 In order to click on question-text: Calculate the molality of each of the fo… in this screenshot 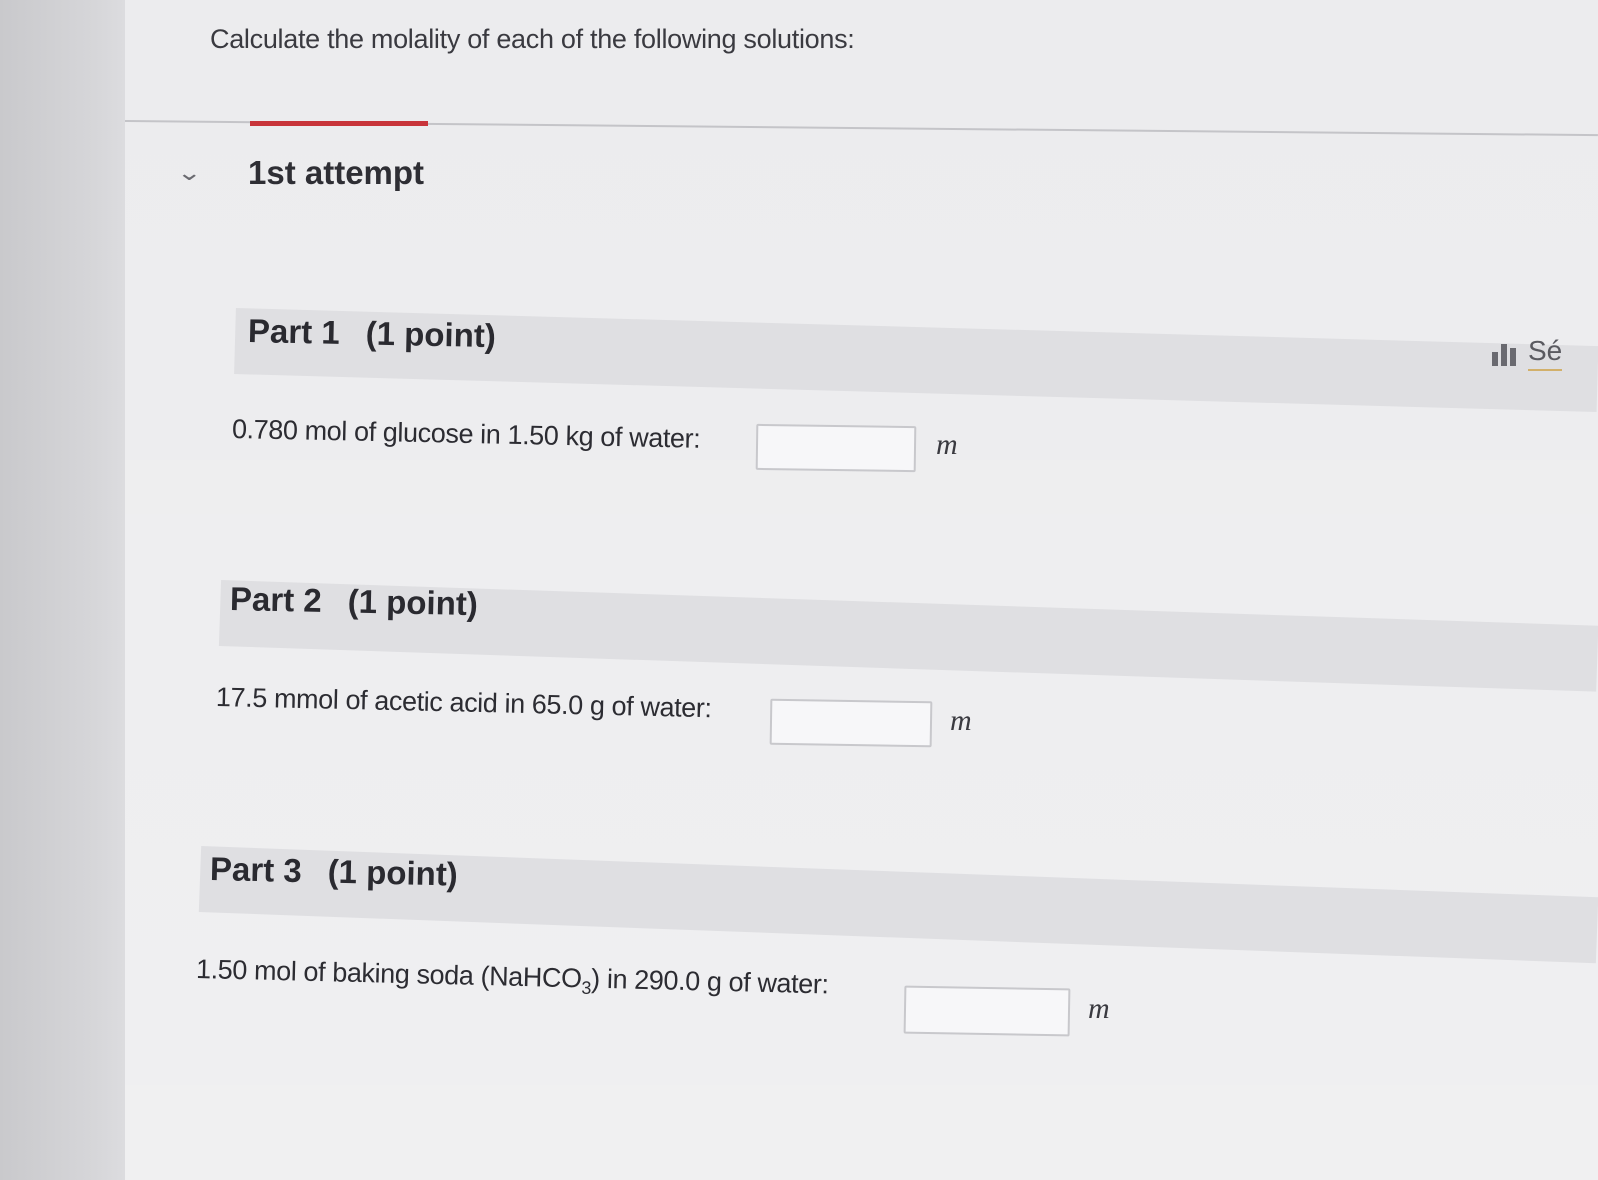, I will do `click(532, 39)`.